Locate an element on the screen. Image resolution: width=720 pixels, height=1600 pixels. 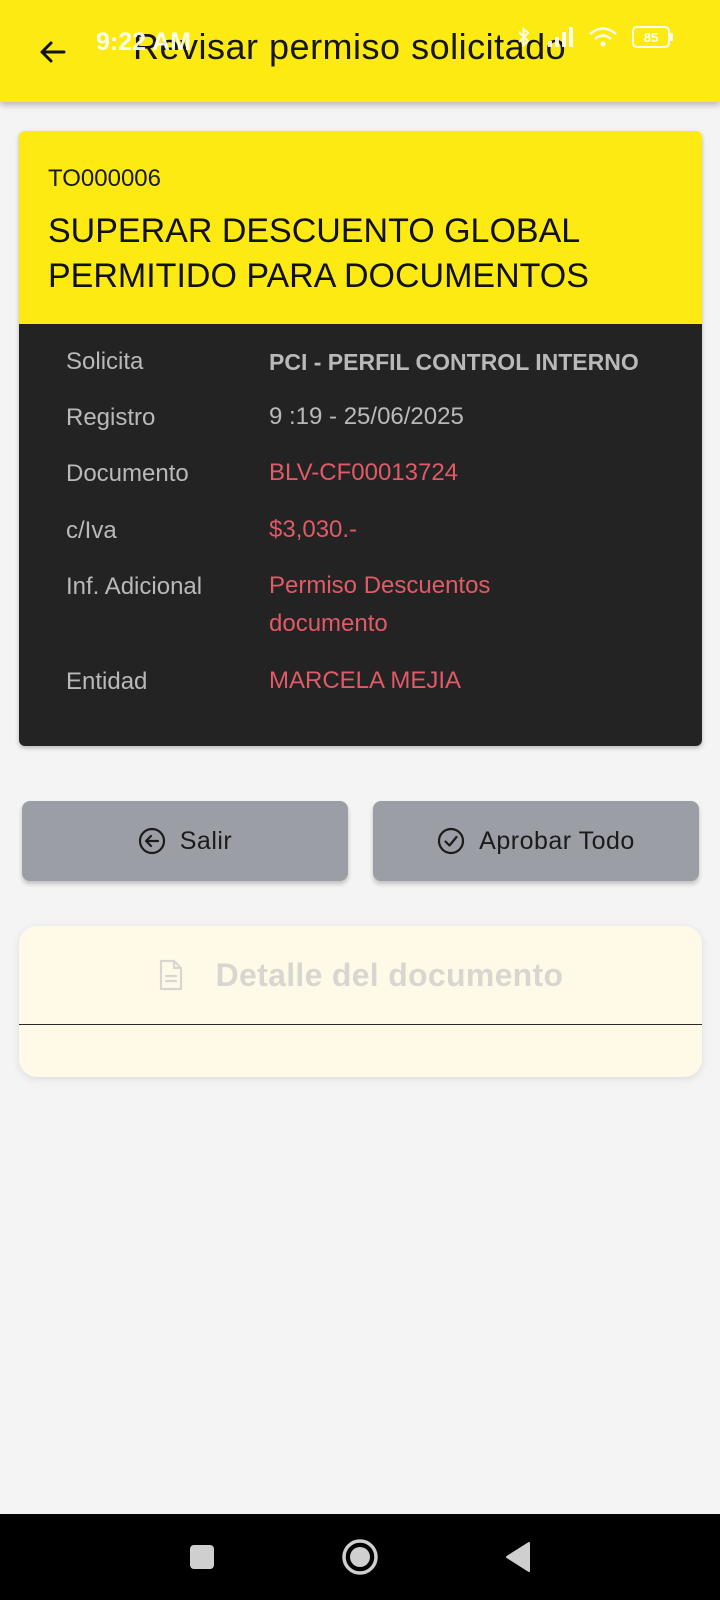
exit-button-label: Salir is located at coordinates (206, 840).